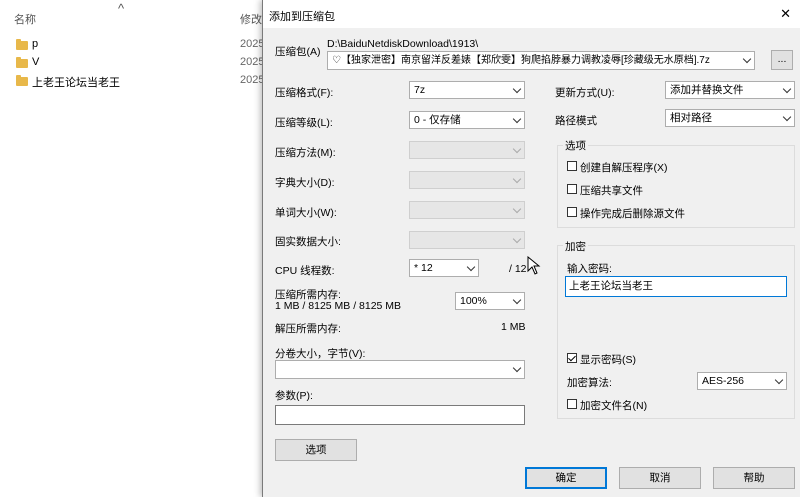 The height and width of the screenshot is (497, 800). Describe the element at coordinates (403, 44) in the screenshot. I see `archive-path: D:\BaiduNetdiskDownload\1913\` at that location.